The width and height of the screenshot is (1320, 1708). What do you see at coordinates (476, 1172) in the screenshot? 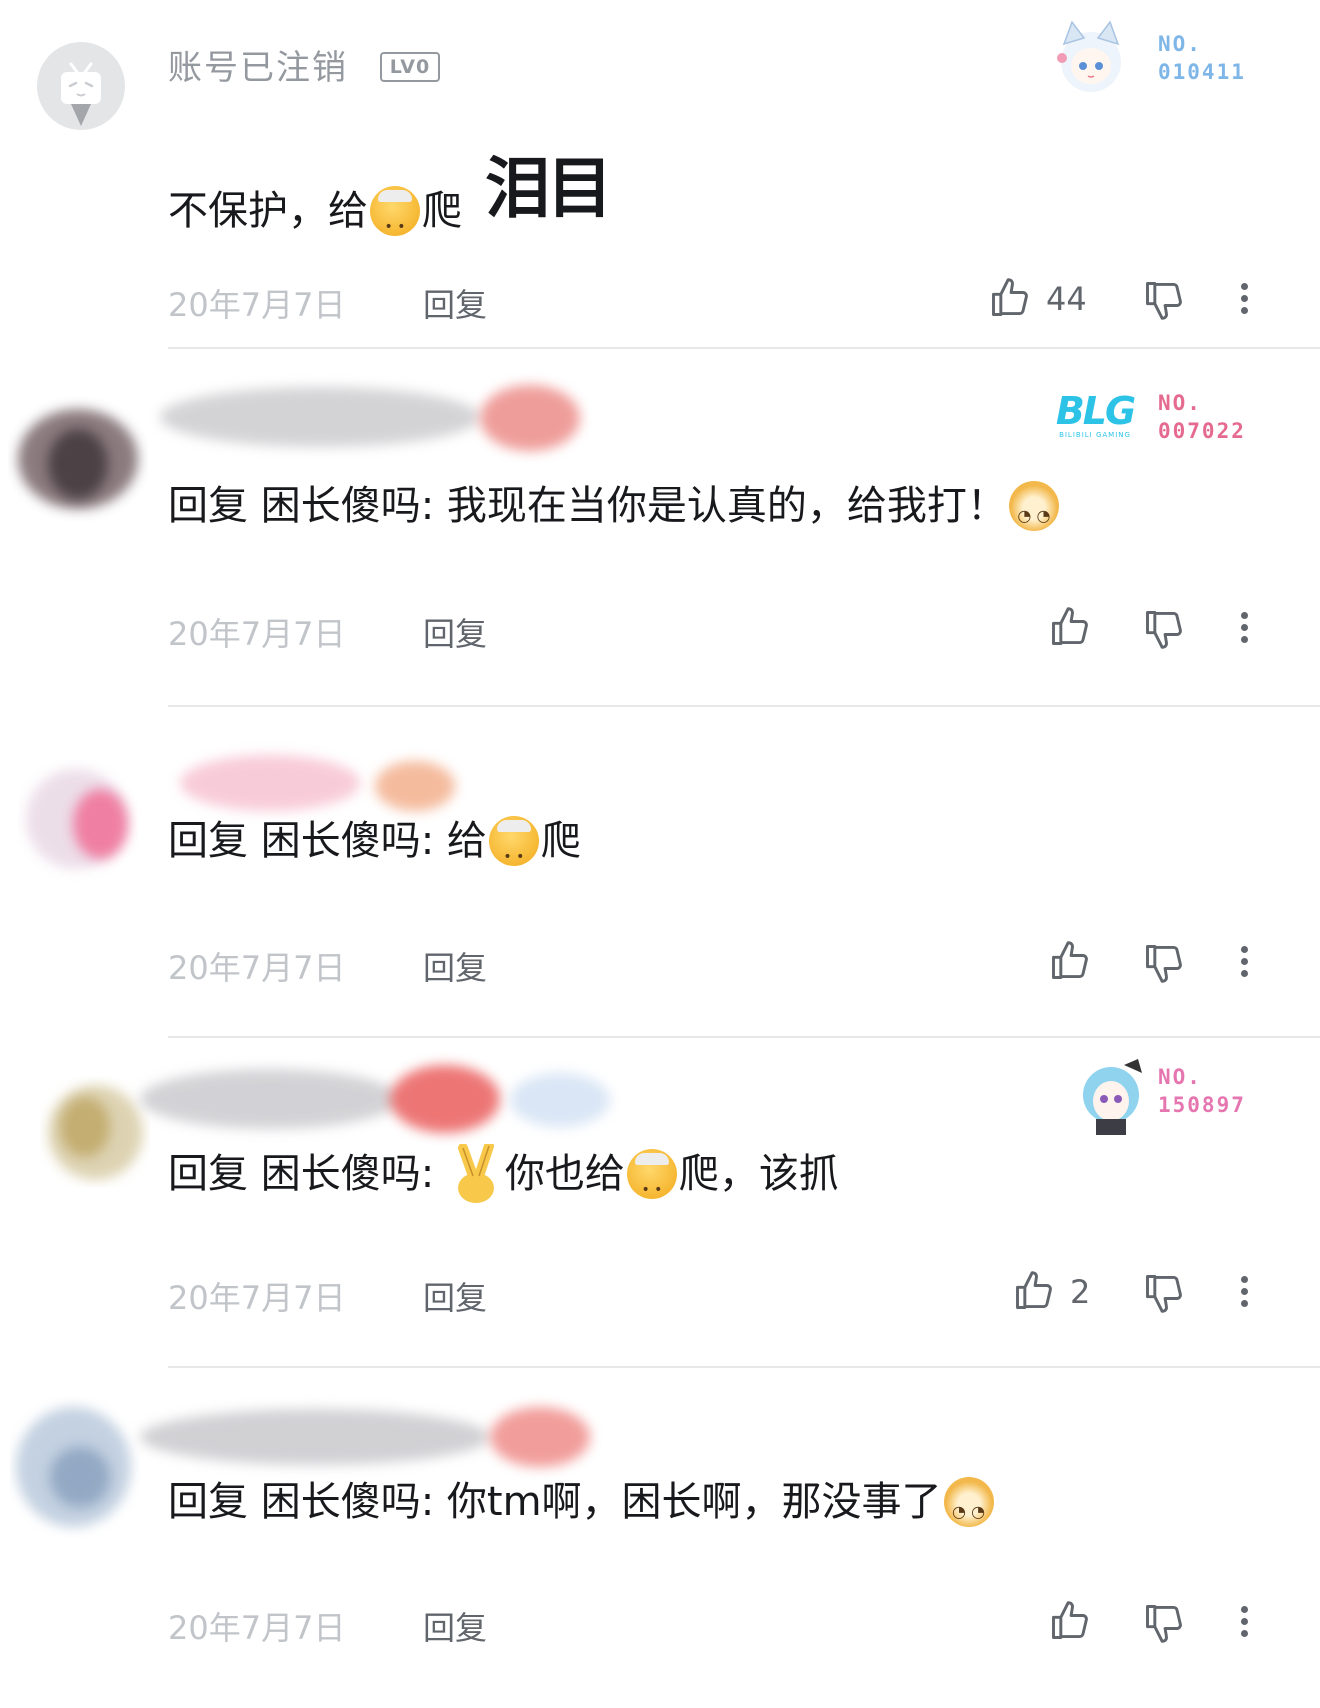
I see `victory-hand-emoji-icon` at bounding box center [476, 1172].